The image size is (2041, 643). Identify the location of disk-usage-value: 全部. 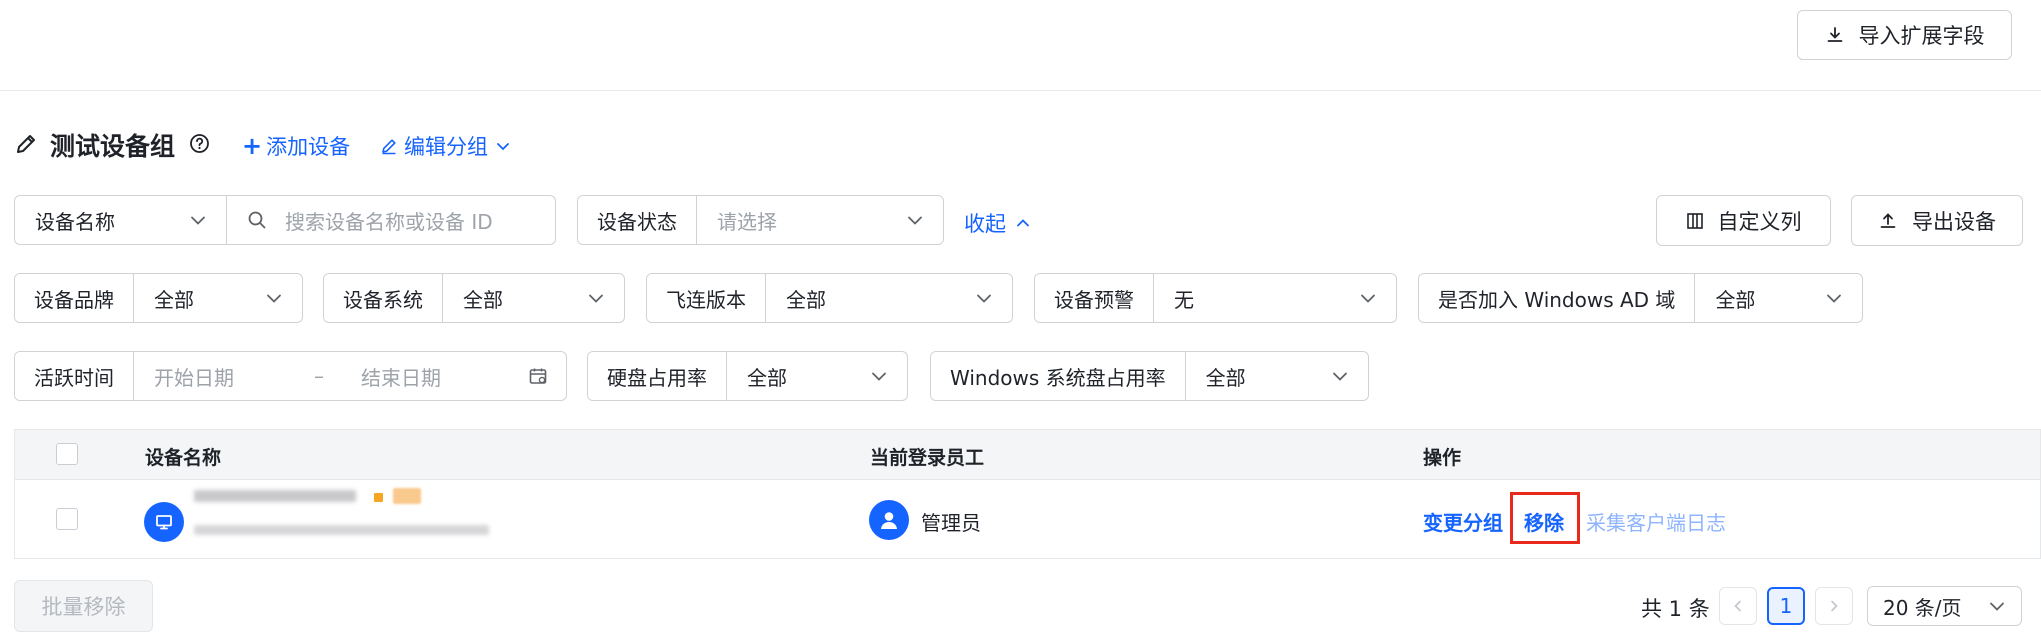
(767, 377).